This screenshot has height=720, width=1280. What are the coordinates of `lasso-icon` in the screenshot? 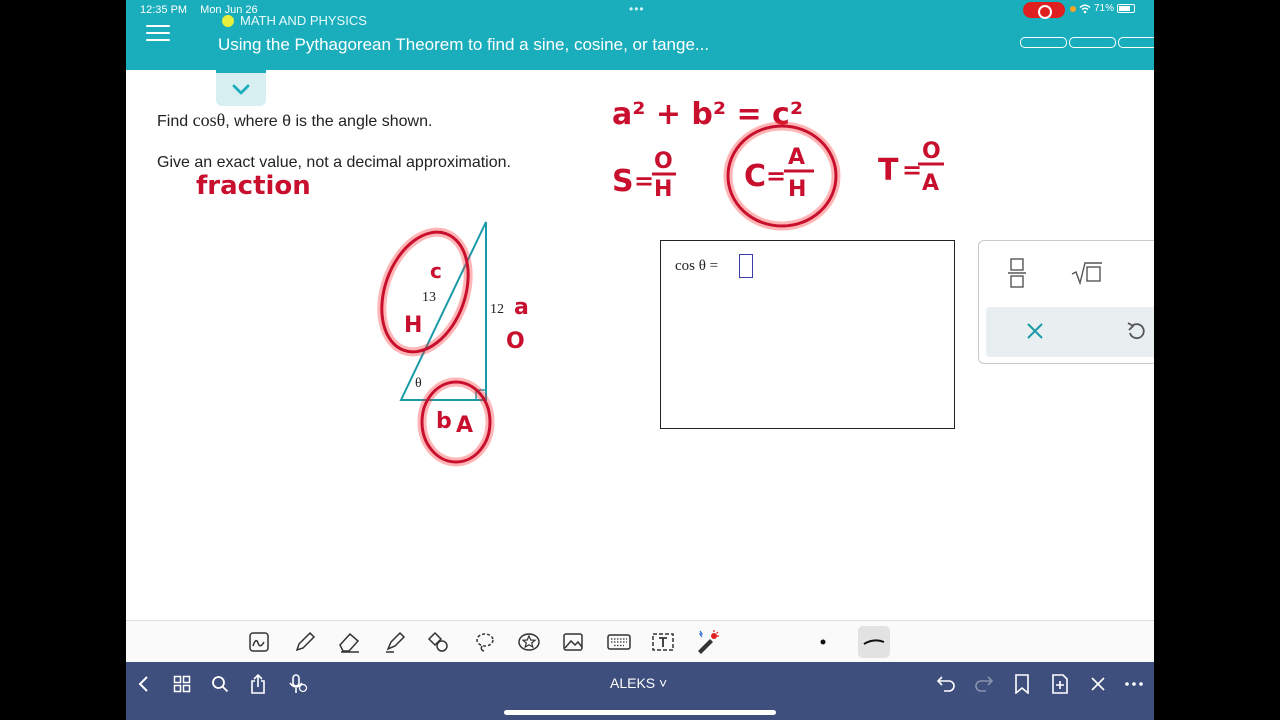 It's located at (485, 642).